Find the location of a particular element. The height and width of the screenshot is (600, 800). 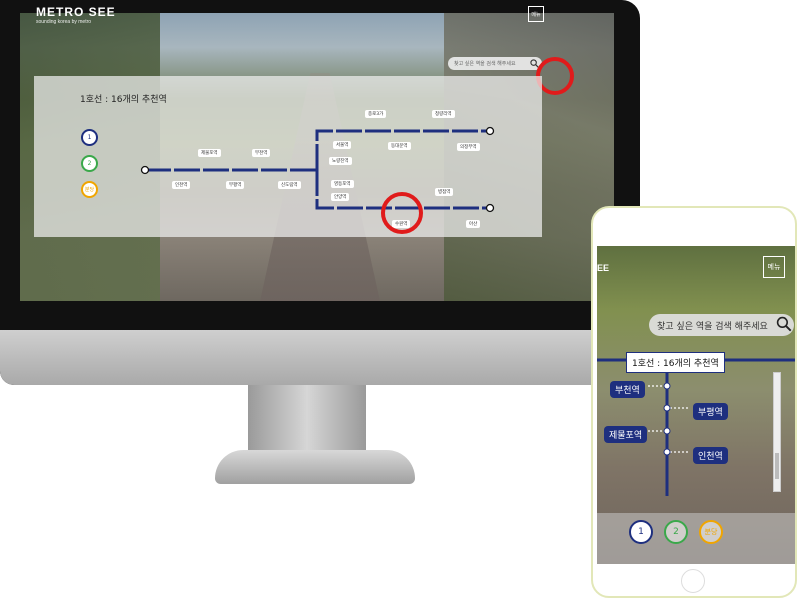

mobile-station-label: 제물포역 is located at coordinates (626, 434).